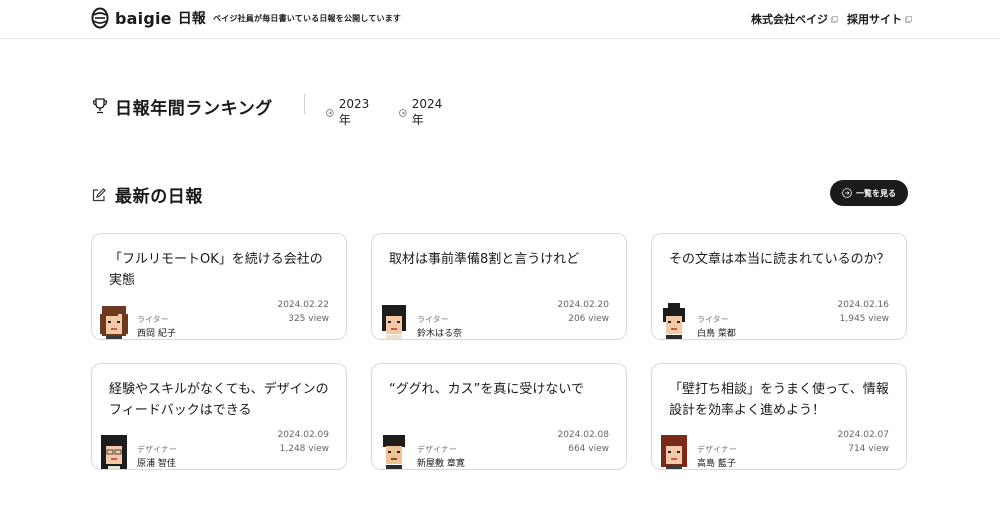 This screenshot has width=1000, height=516. What do you see at coordinates (588, 319) in the screenshot?
I see `report-view-count: 206 view` at bounding box center [588, 319].